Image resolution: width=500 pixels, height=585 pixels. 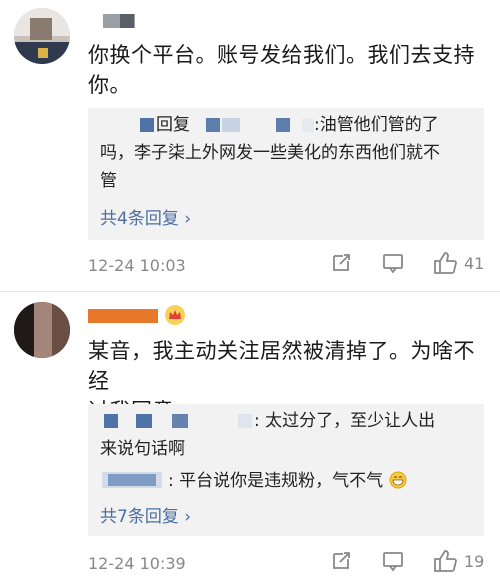 I want to click on reply-text: :油管他们管的了, so click(x=376, y=125).